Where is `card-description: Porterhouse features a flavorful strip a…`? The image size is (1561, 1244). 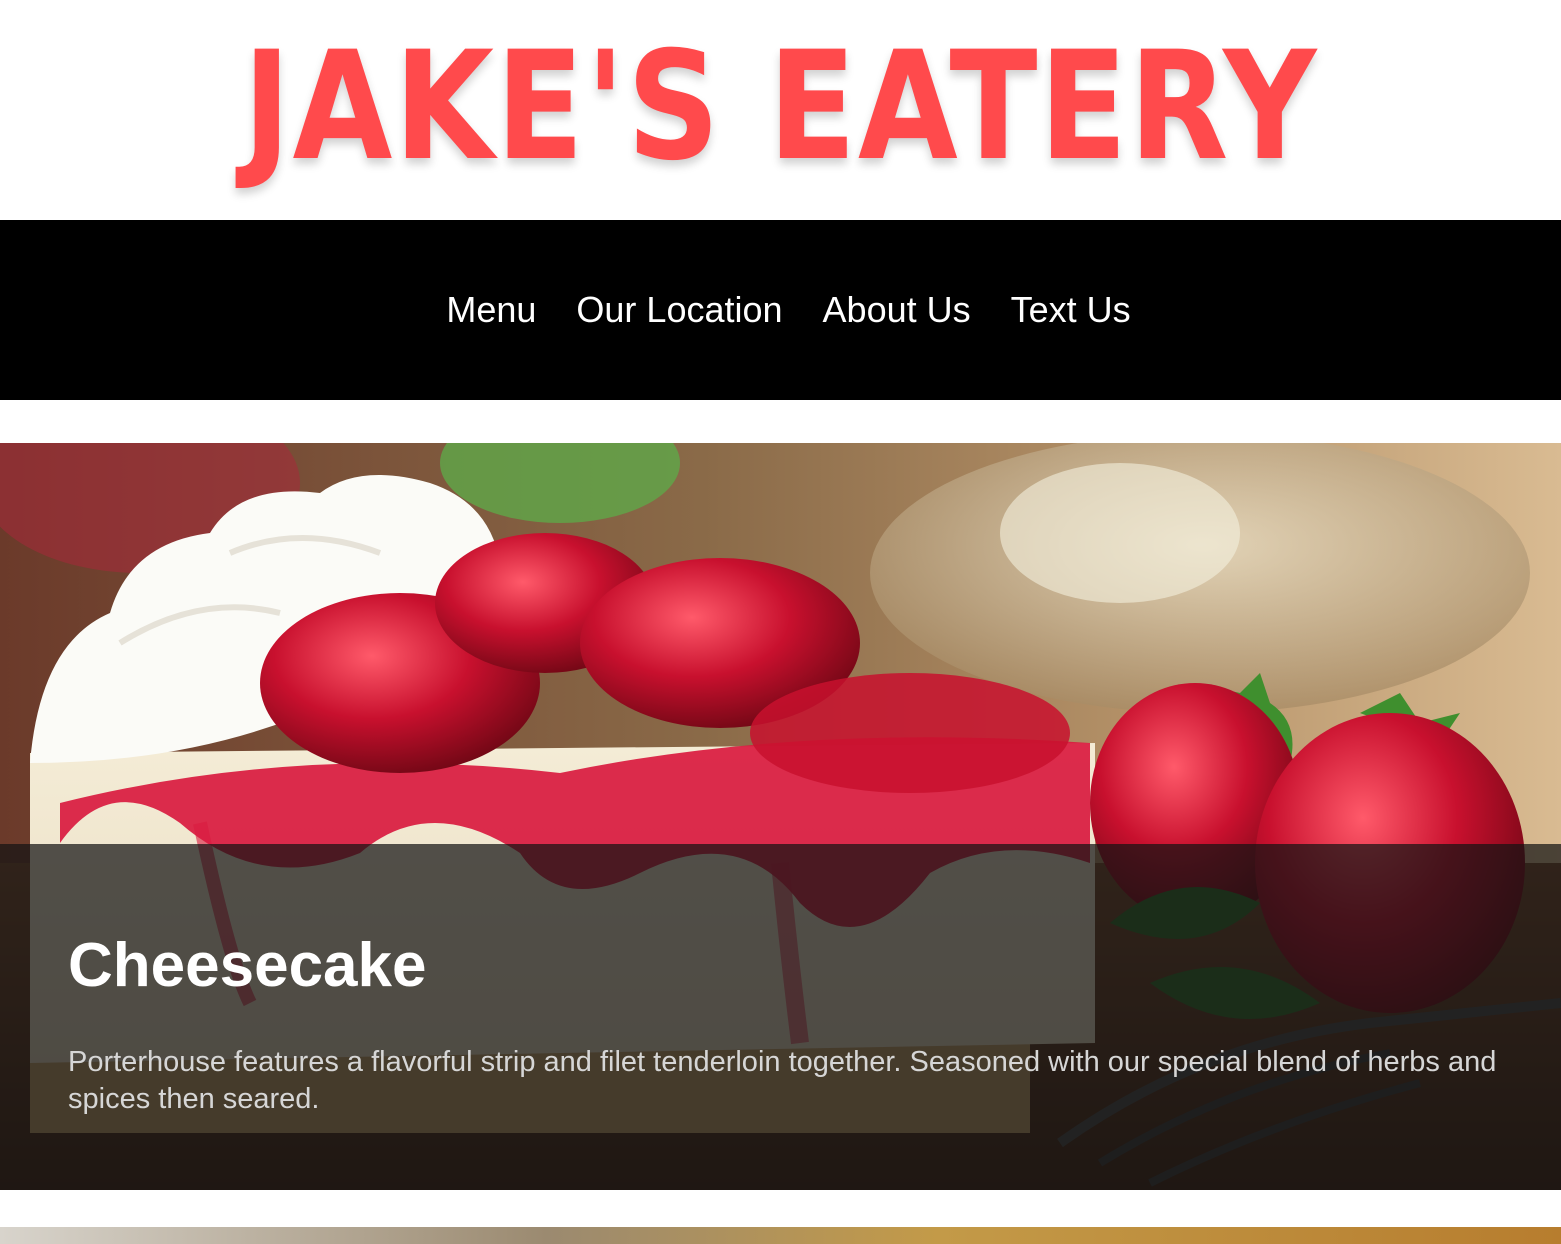
card-description: Porterhouse features a flavorful strip a… is located at coordinates (782, 1080).